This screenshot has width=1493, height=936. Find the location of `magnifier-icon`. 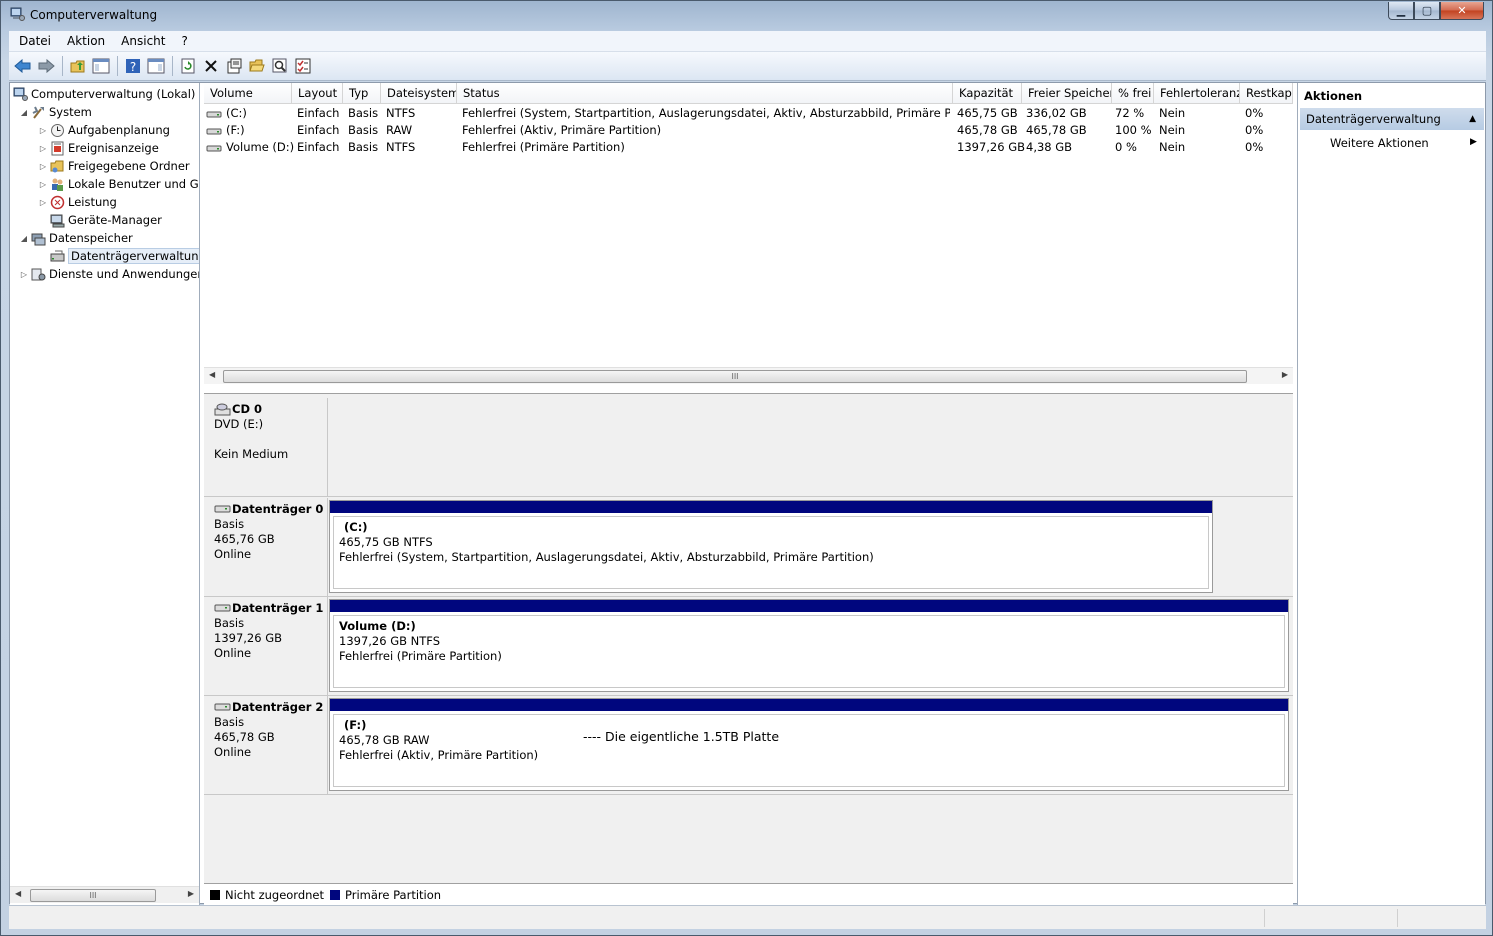

magnifier-icon is located at coordinates (279, 65).